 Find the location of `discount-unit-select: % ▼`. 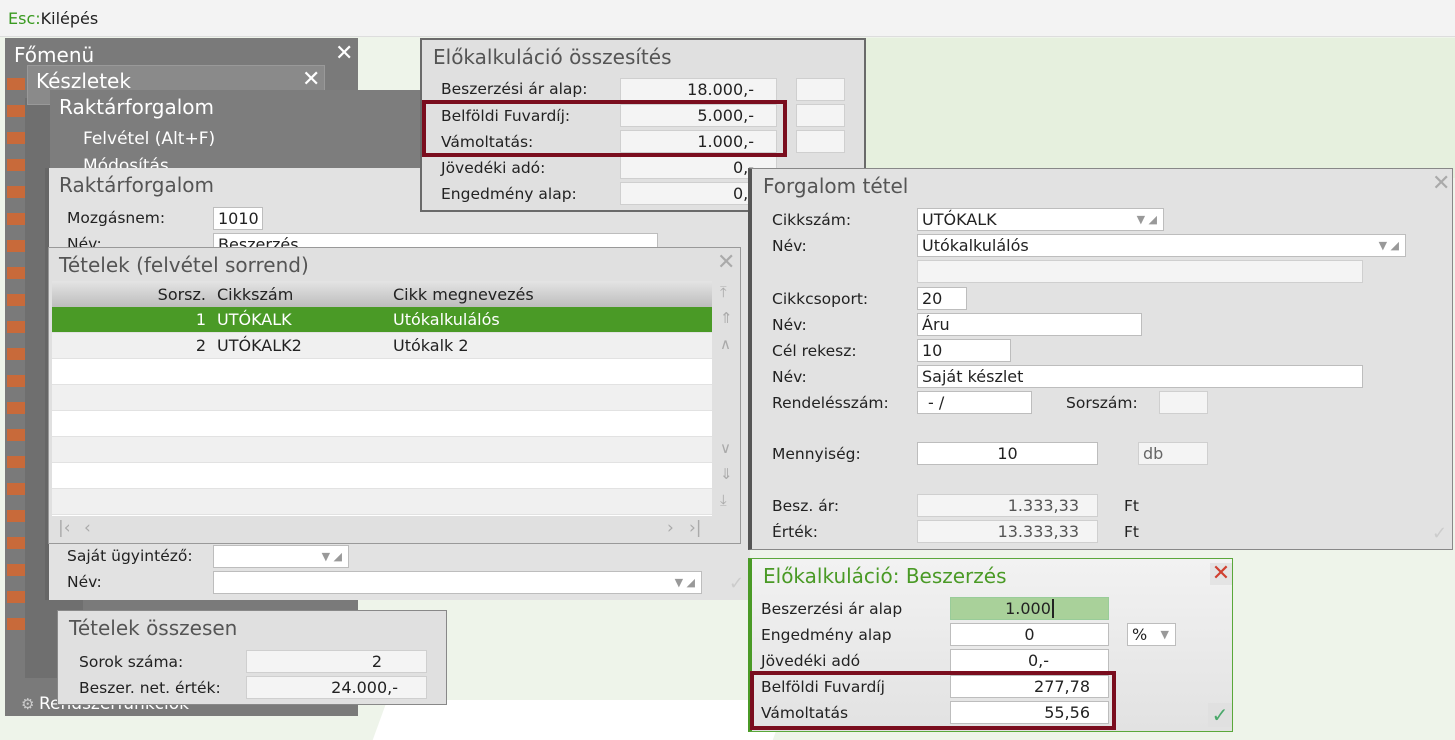

discount-unit-select: % ▼ is located at coordinates (1151, 634).